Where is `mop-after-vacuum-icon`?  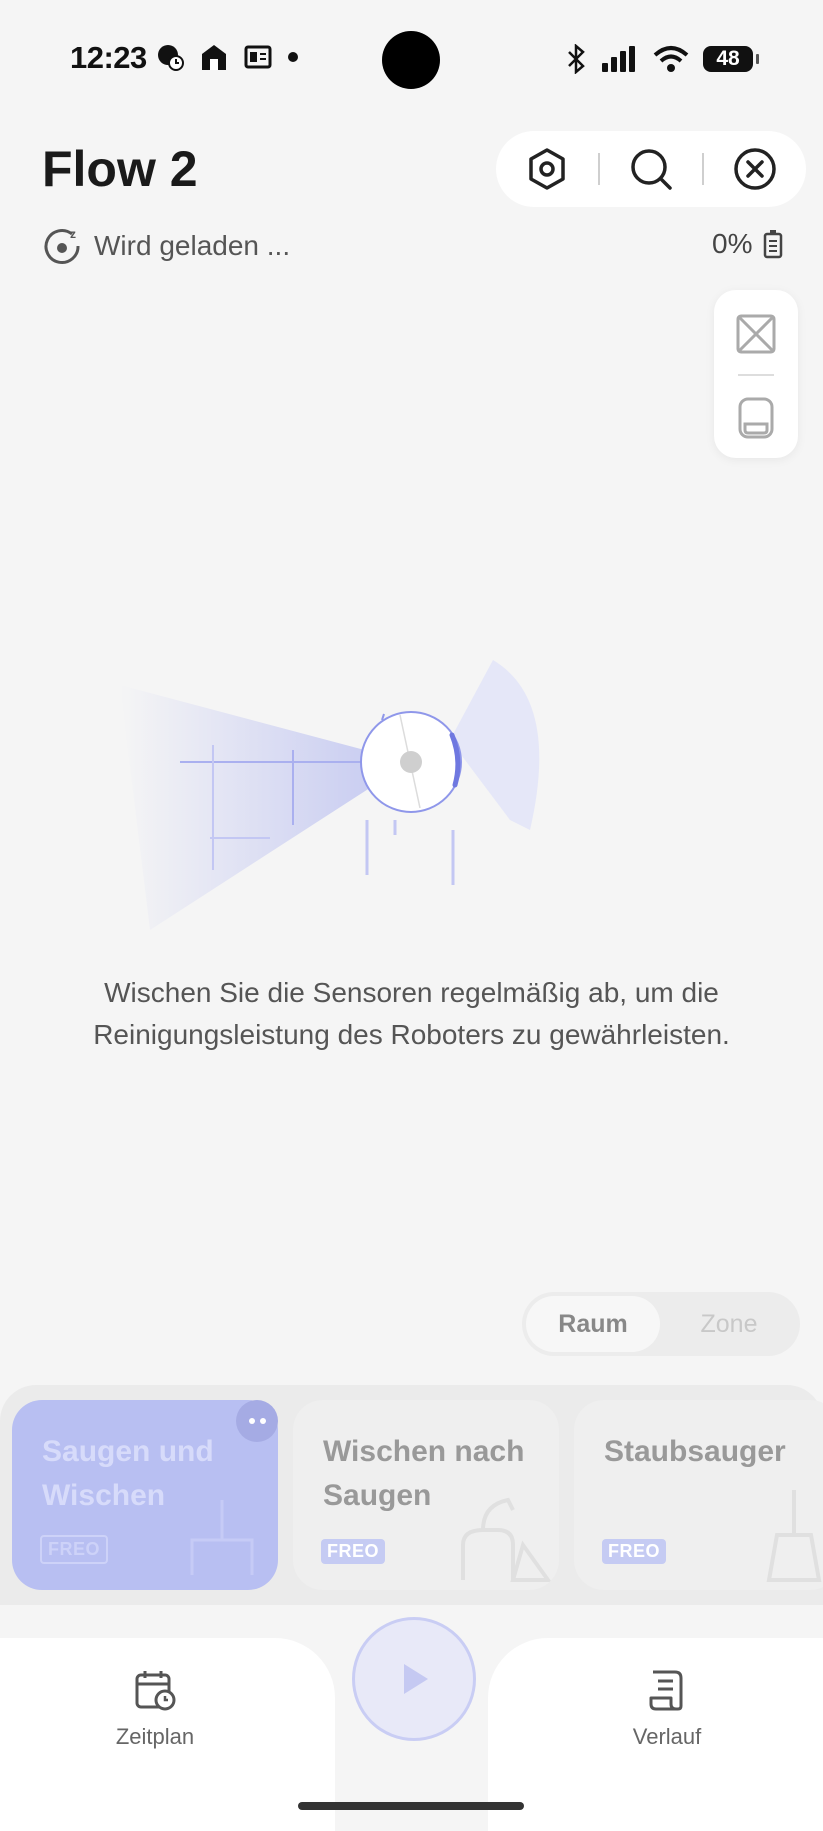
mop-after-vacuum-icon is located at coordinates (506, 1539).